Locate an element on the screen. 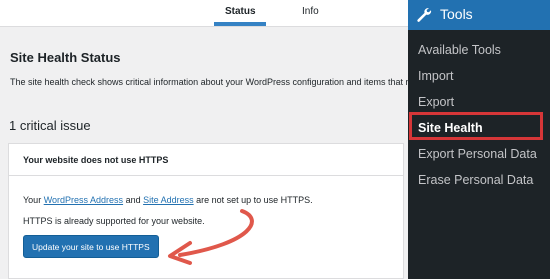 This screenshot has height=279, width=550. menu-item-export: Export is located at coordinates (436, 102).